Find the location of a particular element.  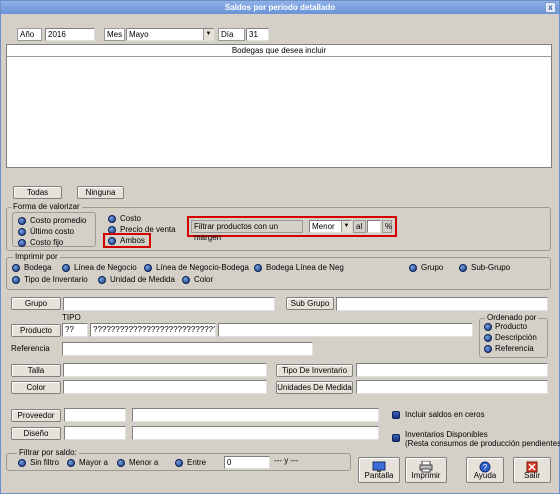

color-button: Color is located at coordinates (36, 387).